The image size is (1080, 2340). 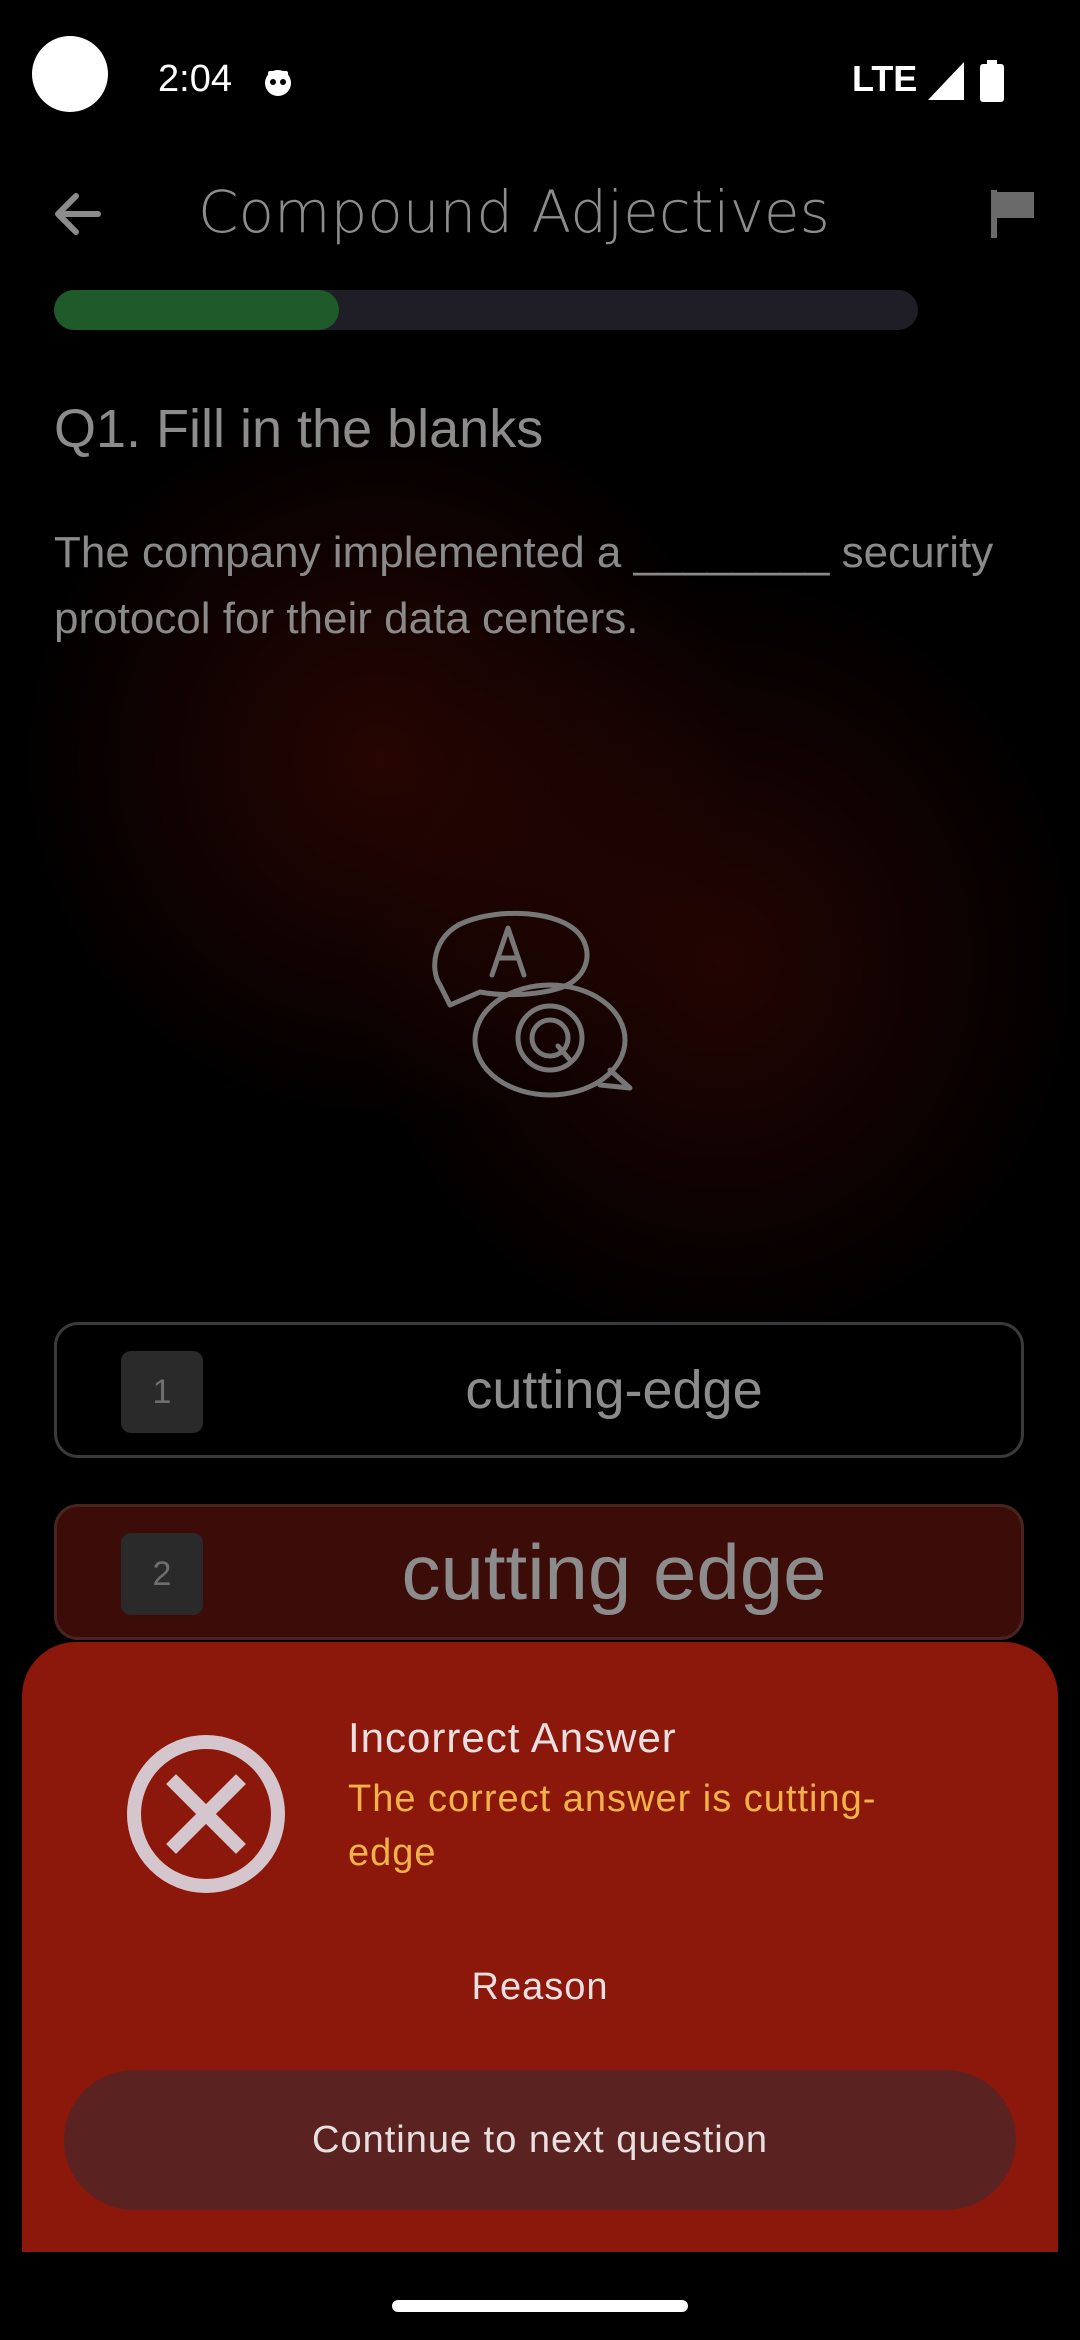 I want to click on answer-option-1: 1 cutting-edge, so click(x=539, y=1390).